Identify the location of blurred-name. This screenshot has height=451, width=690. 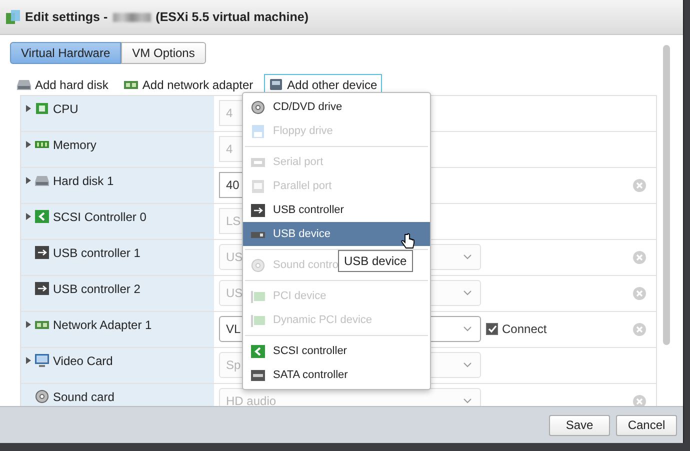
(131, 17).